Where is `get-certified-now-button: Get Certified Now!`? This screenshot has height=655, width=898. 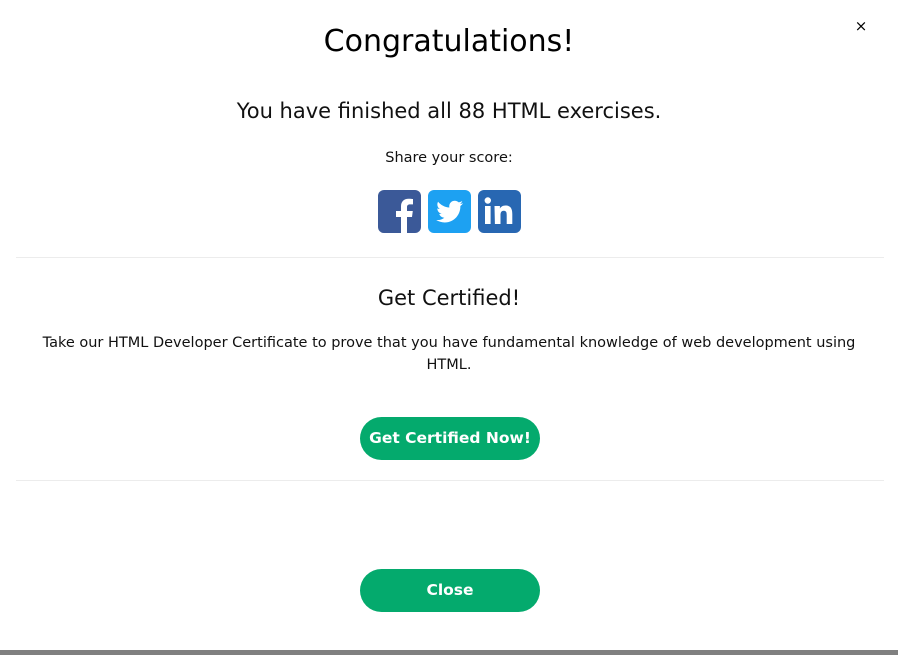
get-certified-now-button: Get Certified Now! is located at coordinates (450, 438).